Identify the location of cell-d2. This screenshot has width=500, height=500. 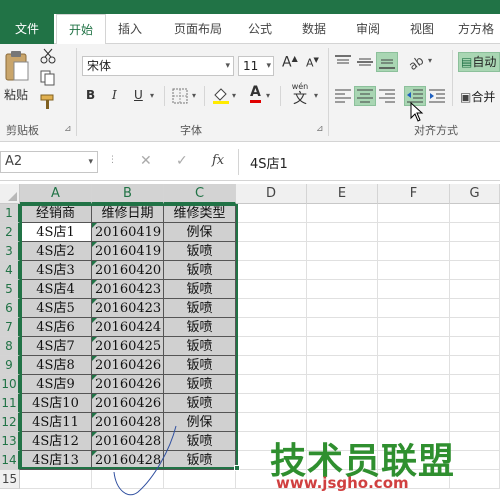
(271, 232).